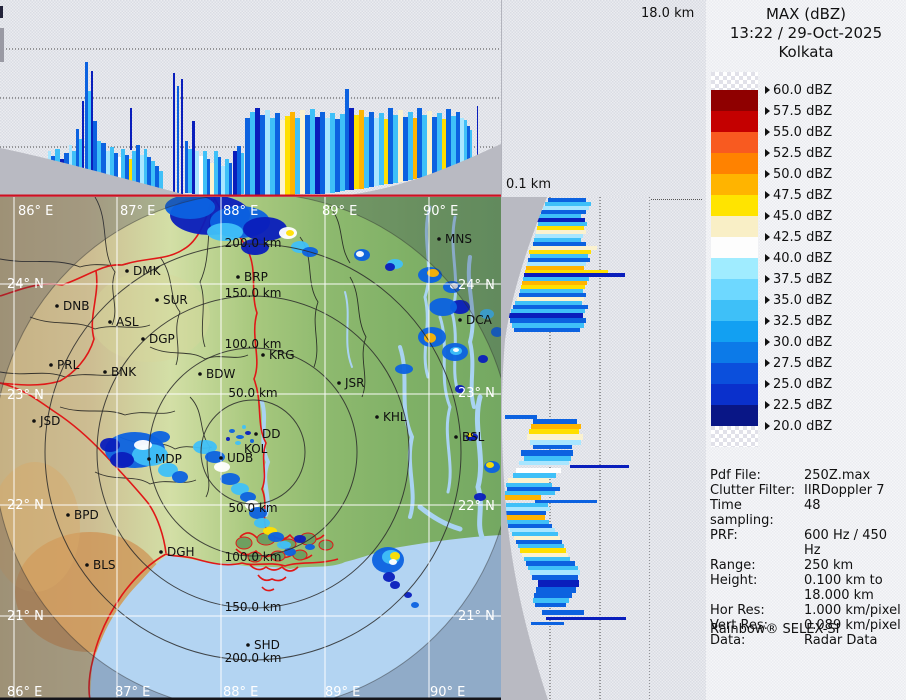 This screenshot has height=700, width=906. Describe the element at coordinates (806, 33) in the screenshot. I see `legend-title-block: MAX (dBZ) 13:22 / 29-Oct-2025 Kolkata` at that location.